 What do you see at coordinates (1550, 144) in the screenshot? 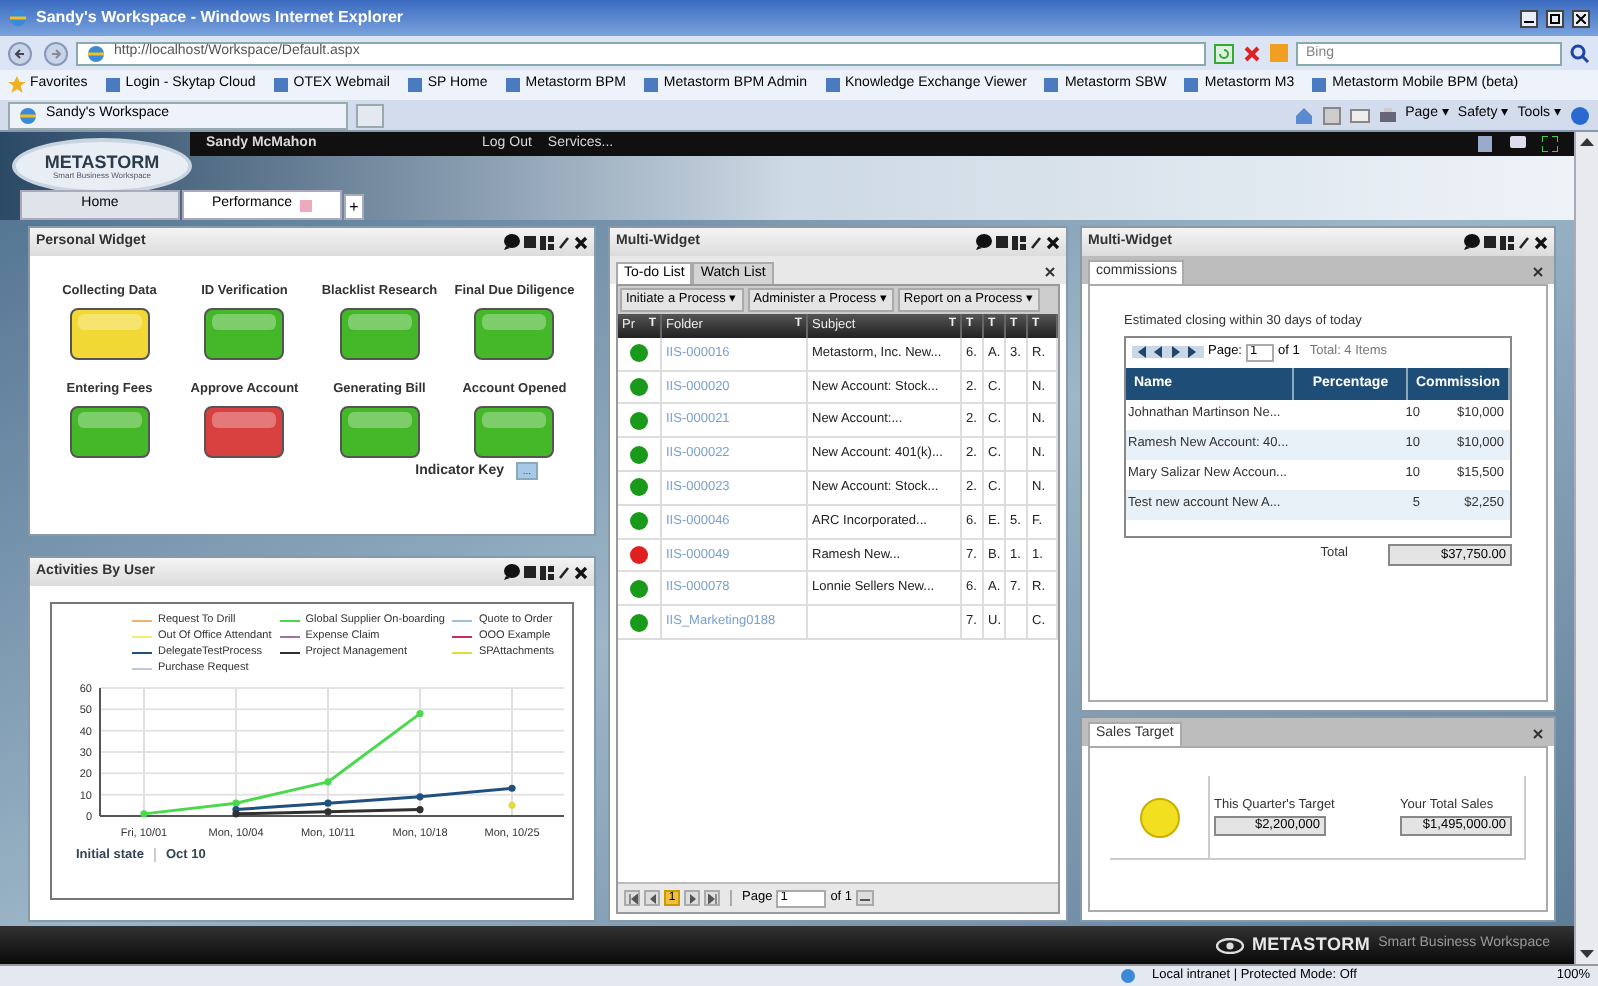
I see `expand-icon` at bounding box center [1550, 144].